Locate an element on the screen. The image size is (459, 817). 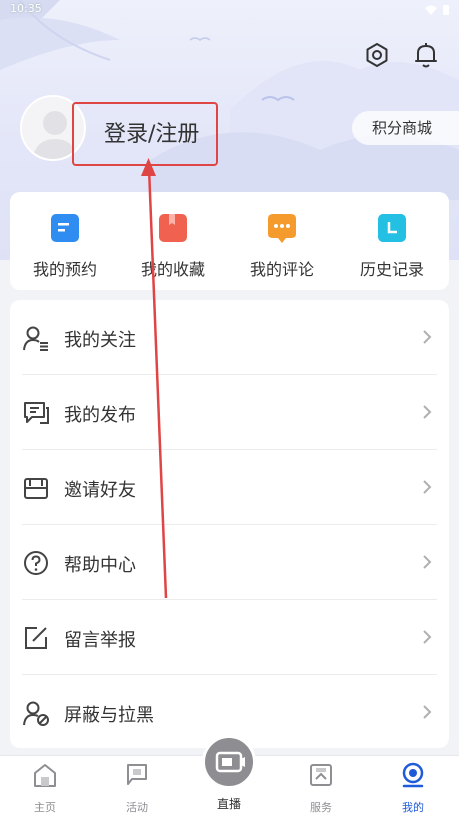
quick-actions-card: 我的预约 我的收藏 我的评论 历史记录 is located at coordinates (229, 241).